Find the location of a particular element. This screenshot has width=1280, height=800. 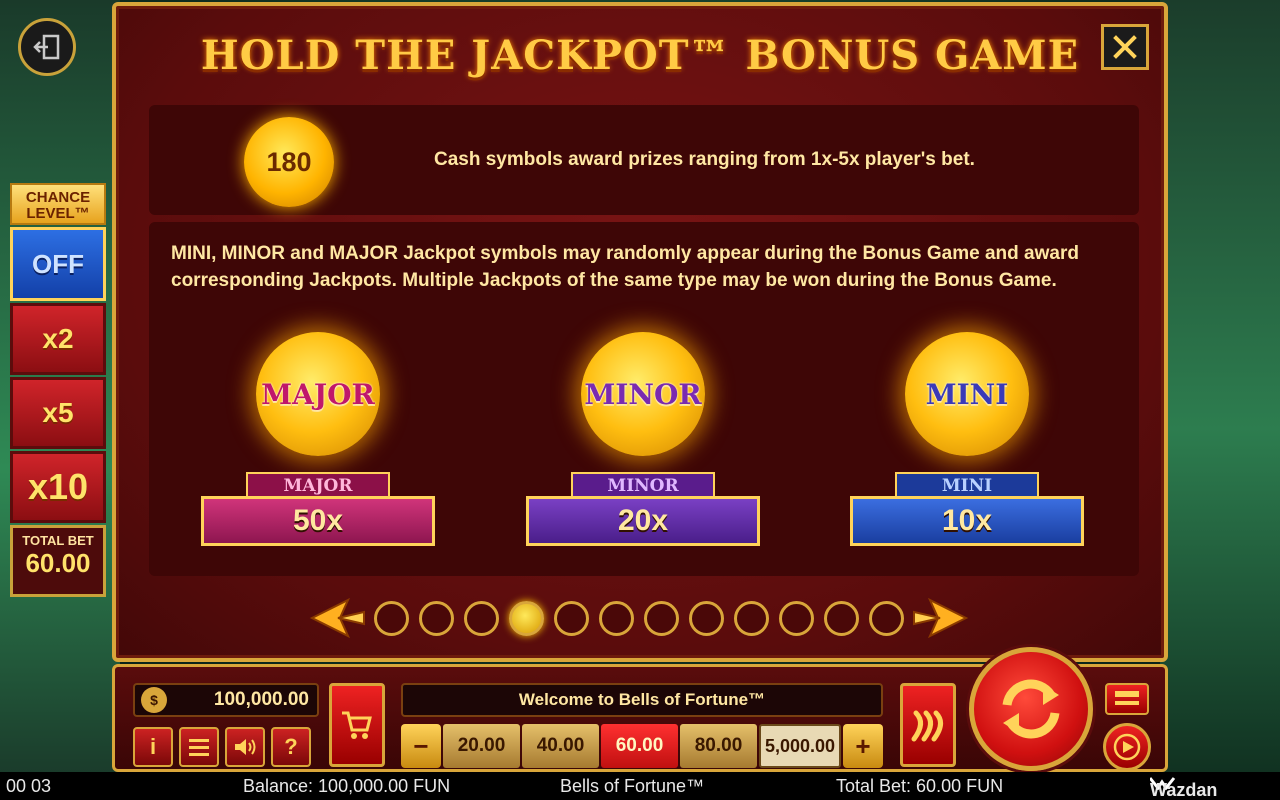

chili-peppers-icon is located at coordinates (927, 726).